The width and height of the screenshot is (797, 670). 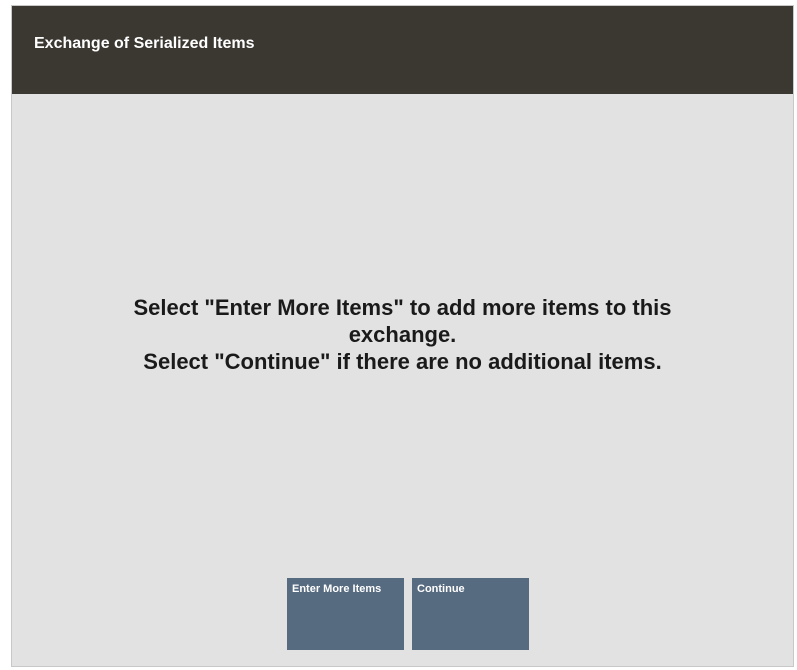 What do you see at coordinates (470, 614) in the screenshot?
I see `continue-button: Continue` at bounding box center [470, 614].